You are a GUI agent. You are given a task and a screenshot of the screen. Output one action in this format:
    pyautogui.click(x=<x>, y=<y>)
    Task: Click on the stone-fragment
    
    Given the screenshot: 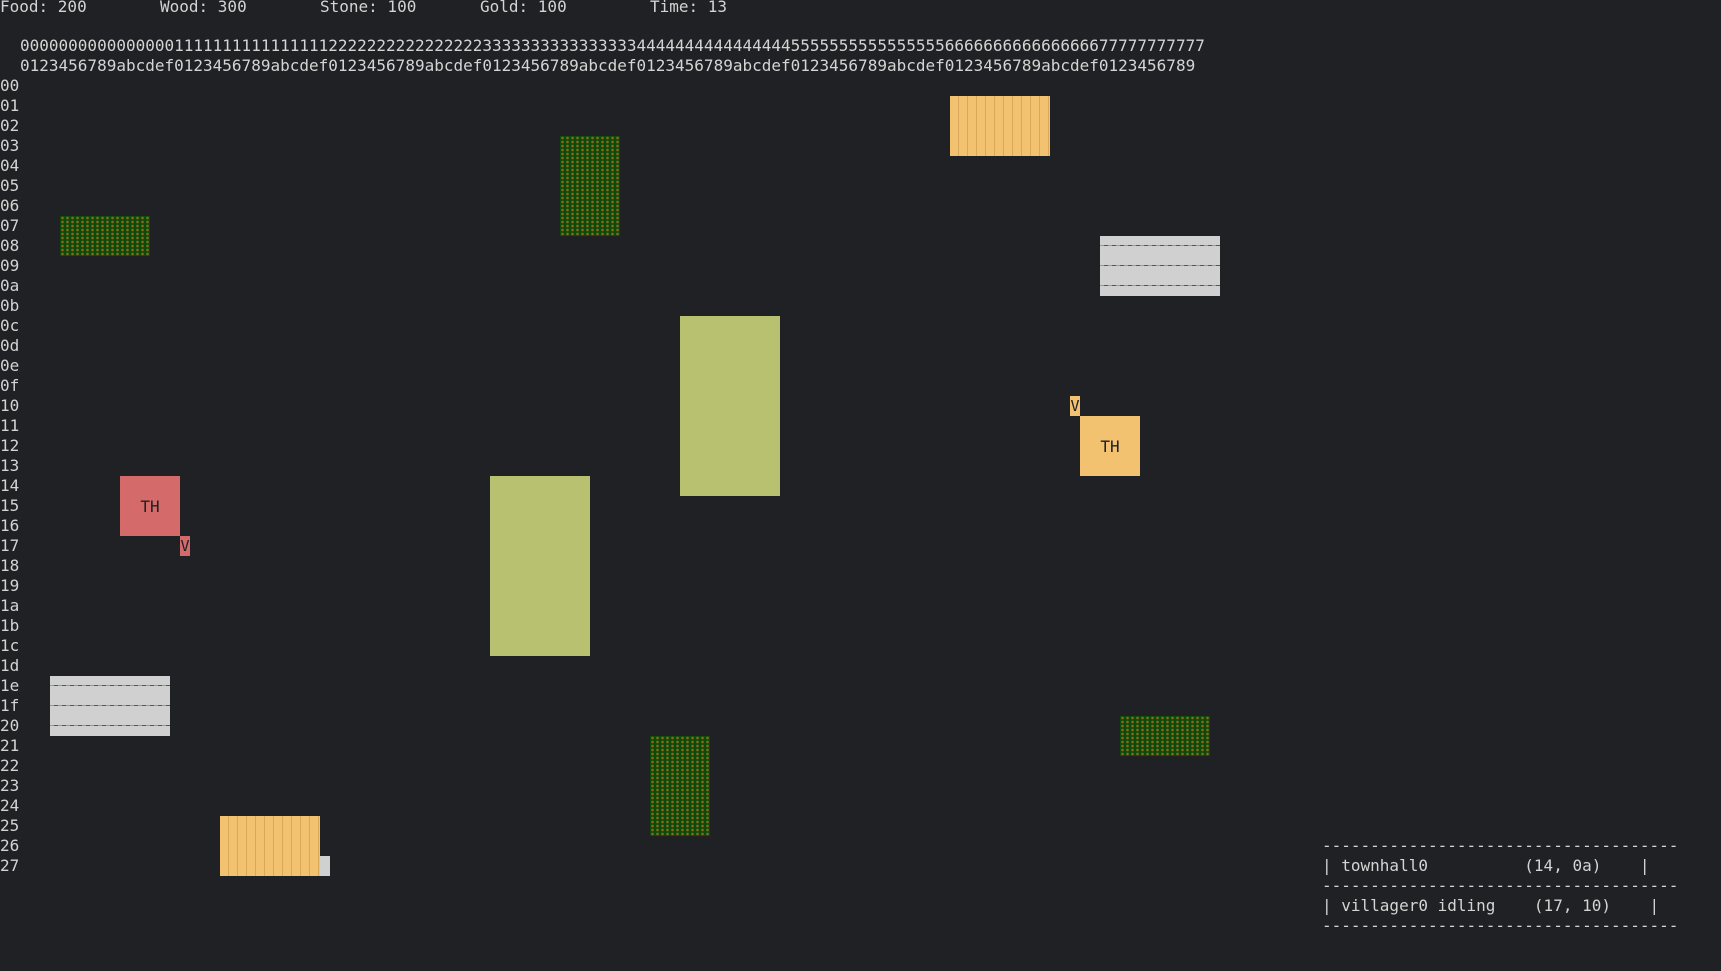 What is the action you would take?
    pyautogui.click(x=325, y=866)
    